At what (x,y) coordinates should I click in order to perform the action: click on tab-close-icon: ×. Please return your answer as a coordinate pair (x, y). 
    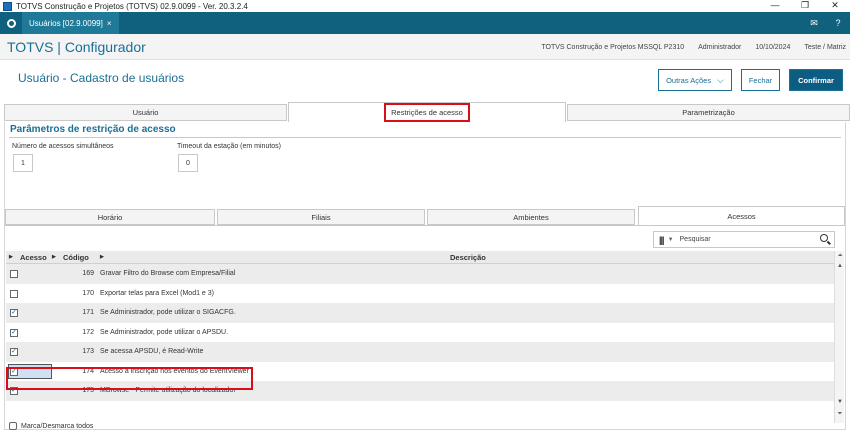
    Looking at the image, I should click on (109, 23).